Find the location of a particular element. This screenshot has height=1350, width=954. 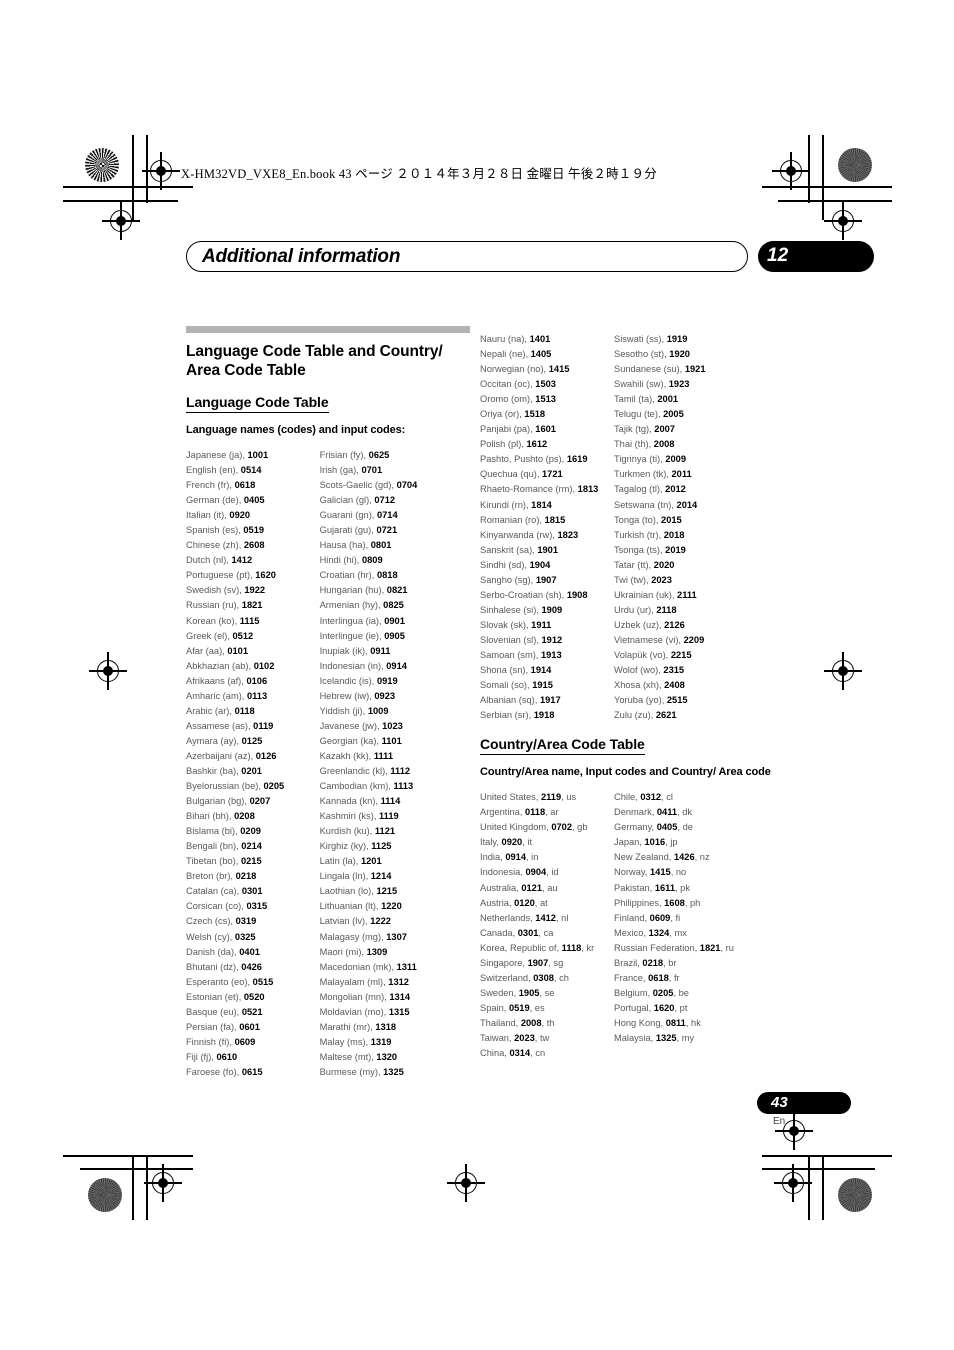

code-entry: Thai (th), 2008 is located at coordinates (694, 444).